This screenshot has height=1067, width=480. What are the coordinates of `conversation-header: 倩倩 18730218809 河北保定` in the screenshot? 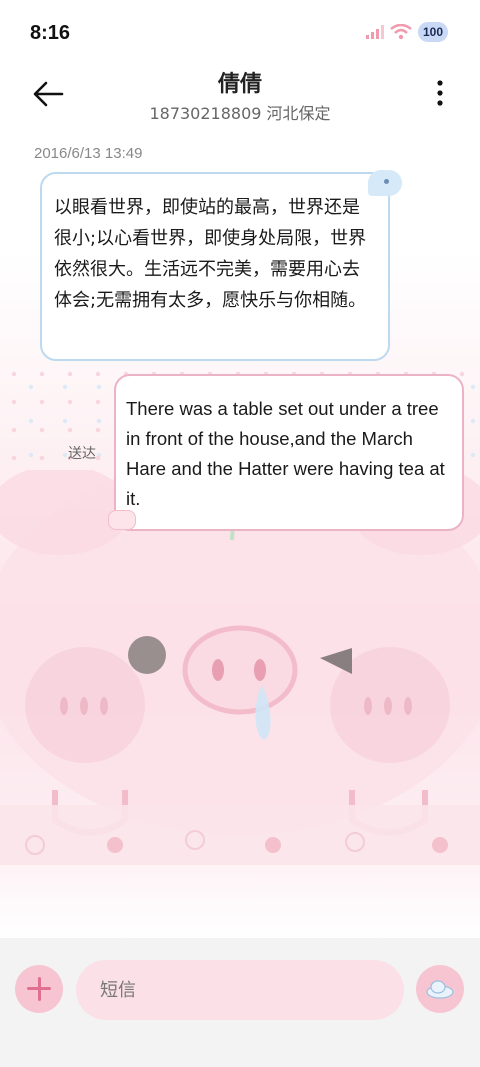 It's located at (240, 99).